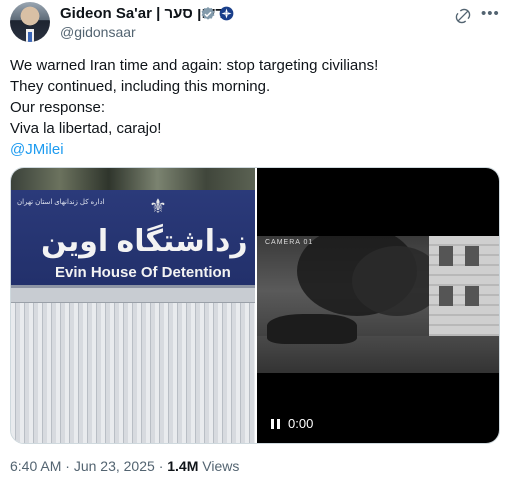 This screenshot has width=512, height=485. What do you see at coordinates (133, 295) in the screenshot?
I see `shutter-top-bar` at bounding box center [133, 295].